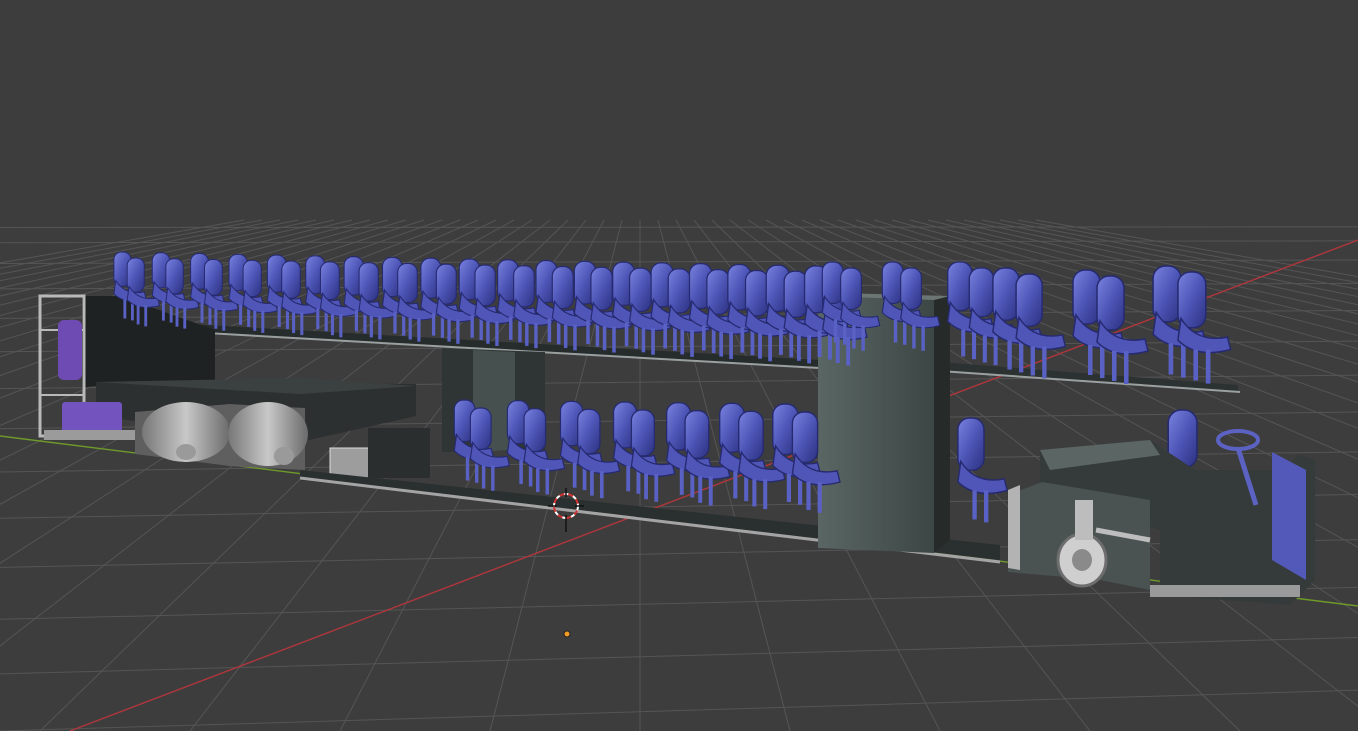 The width and height of the screenshot is (1358, 731). What do you see at coordinates (351, 463) in the screenshot?
I see `battery-box` at bounding box center [351, 463].